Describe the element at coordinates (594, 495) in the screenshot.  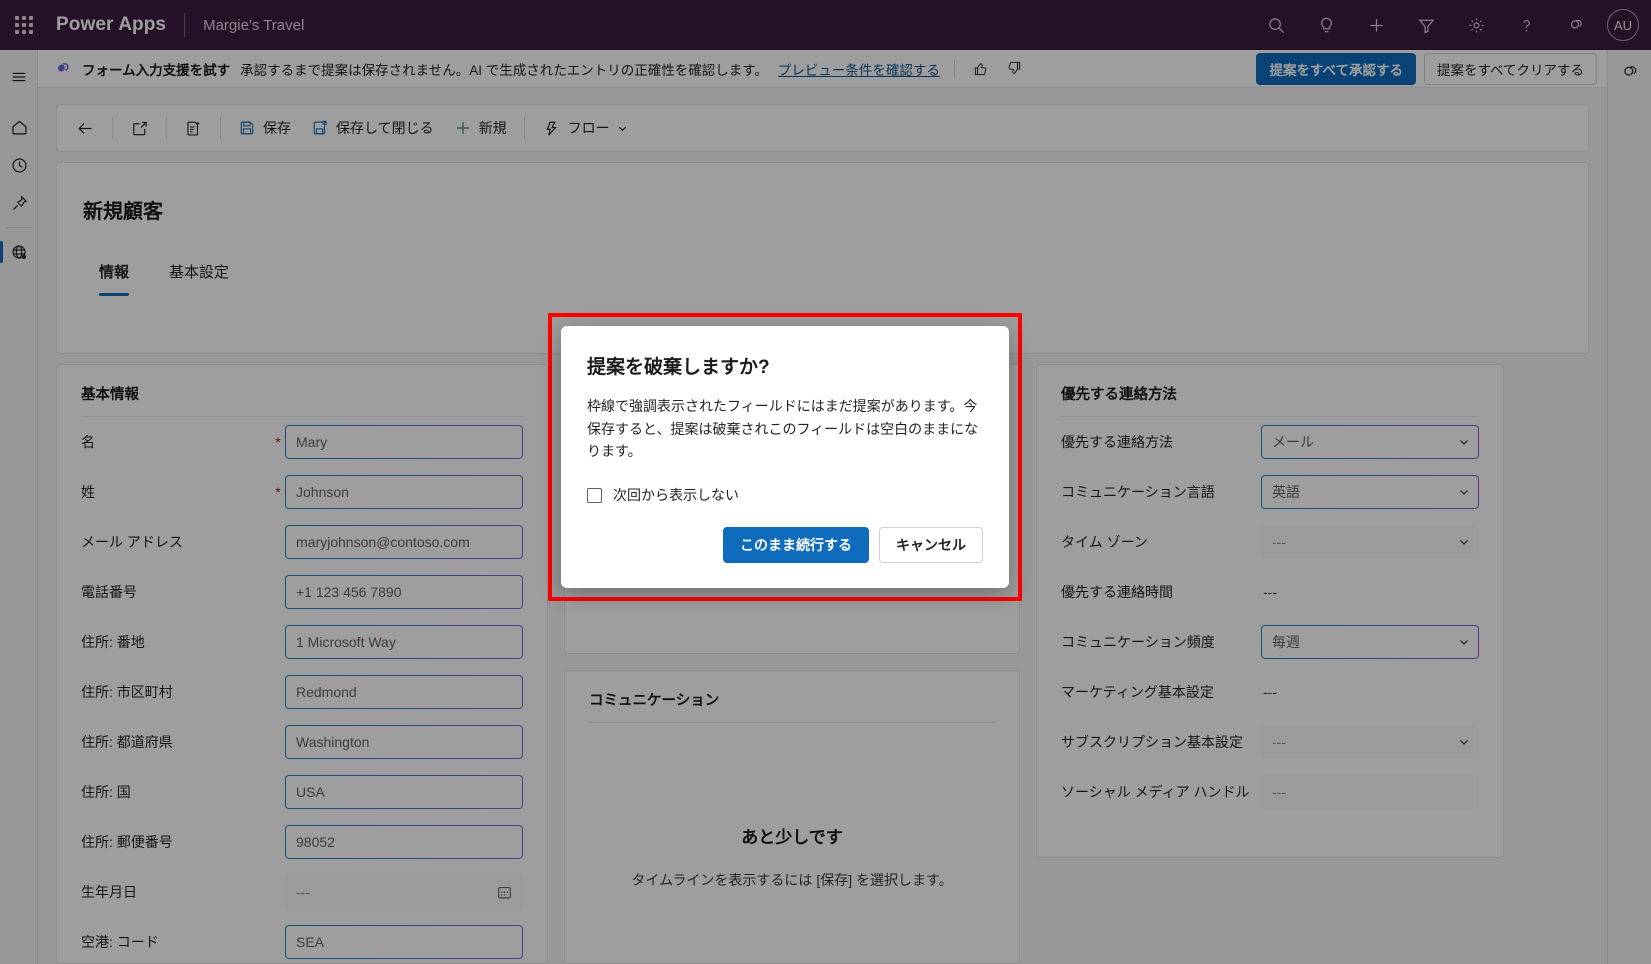
I see `checkbox-box` at that location.